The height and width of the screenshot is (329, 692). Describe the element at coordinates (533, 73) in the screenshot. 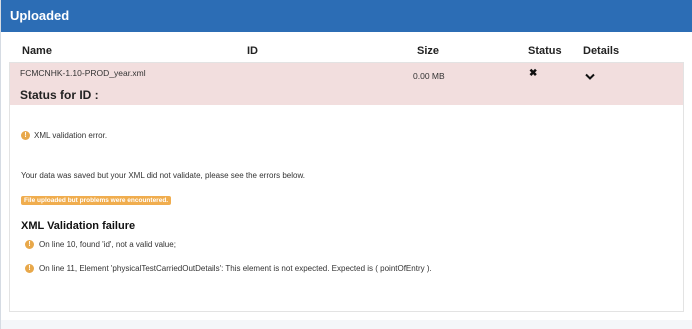

I see `close-icon: ✖` at that location.